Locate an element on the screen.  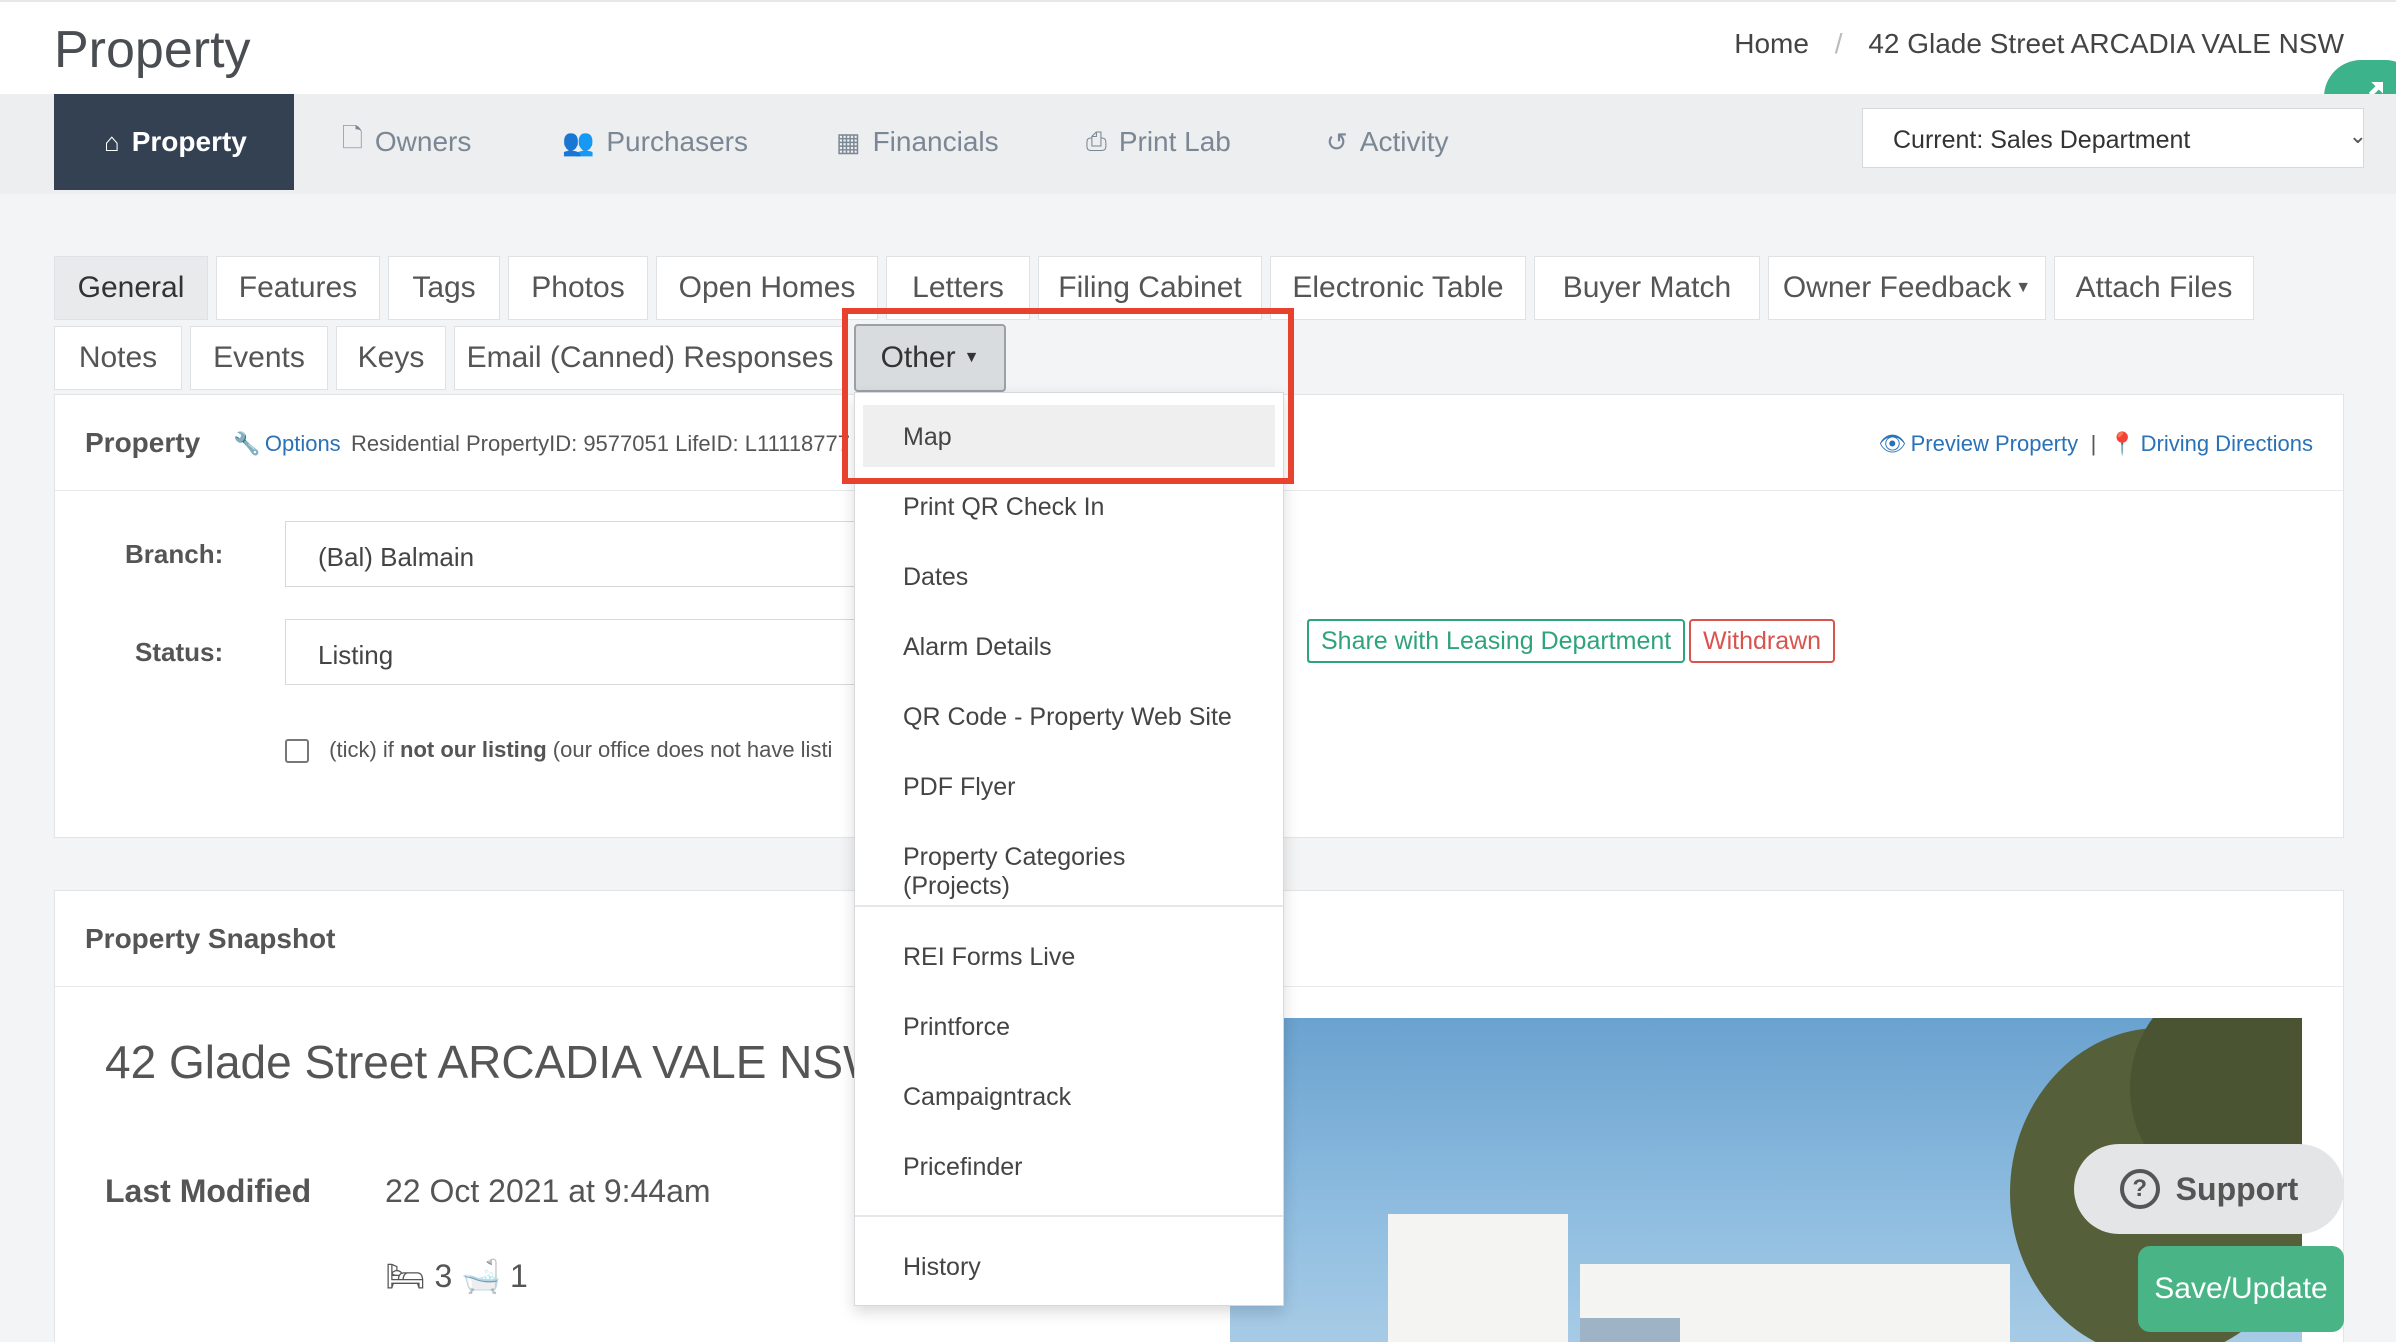
tab-property-label: Property is located at coordinates (189, 141).